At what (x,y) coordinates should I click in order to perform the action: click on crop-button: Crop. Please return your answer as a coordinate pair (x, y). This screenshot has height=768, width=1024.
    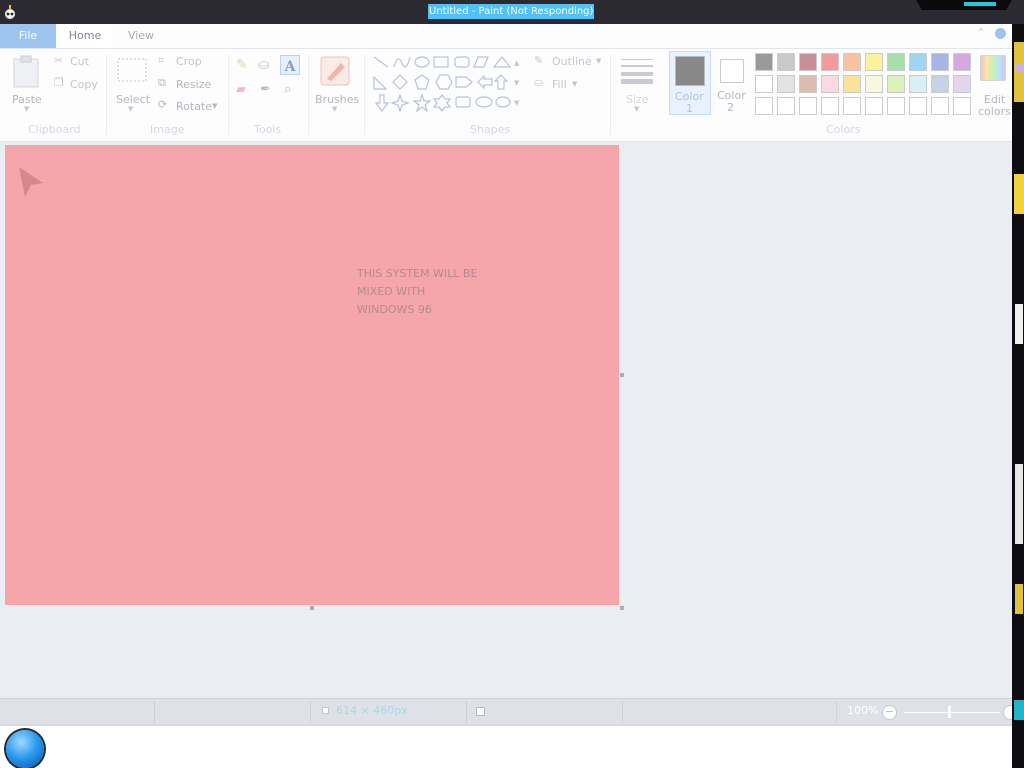
    Looking at the image, I should click on (189, 61).